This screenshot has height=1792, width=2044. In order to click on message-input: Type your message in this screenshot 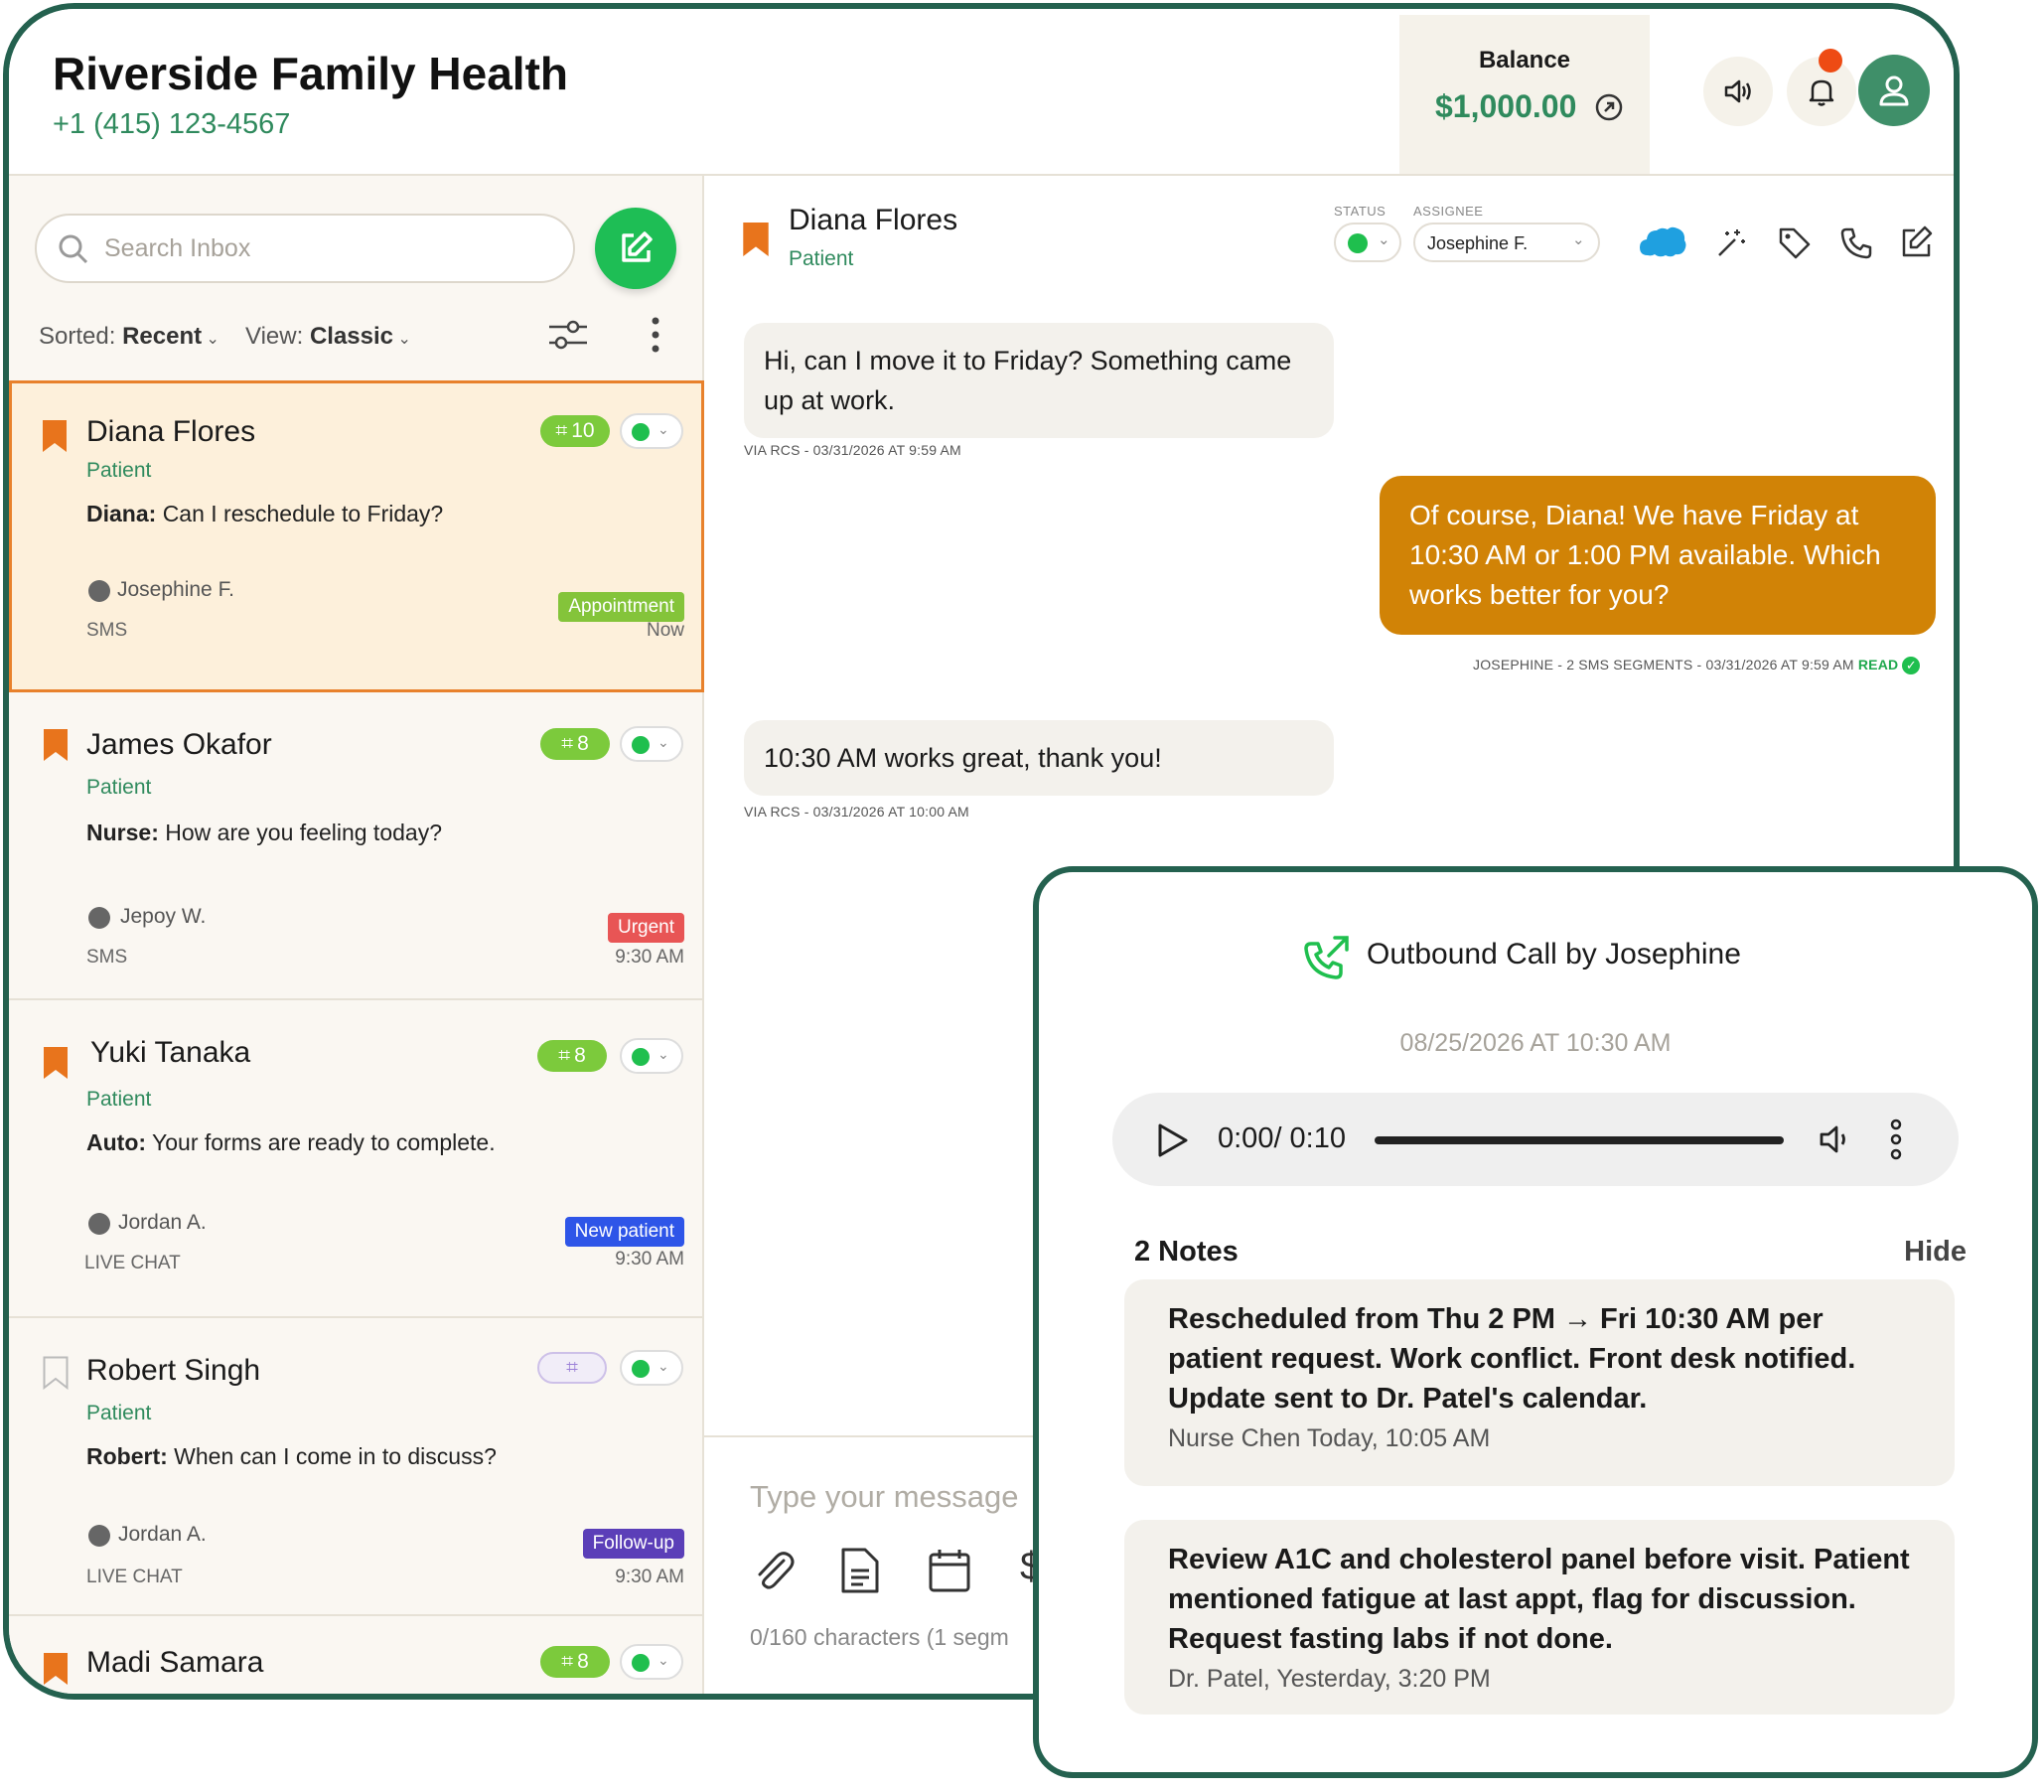, I will do `click(884, 1497)`.